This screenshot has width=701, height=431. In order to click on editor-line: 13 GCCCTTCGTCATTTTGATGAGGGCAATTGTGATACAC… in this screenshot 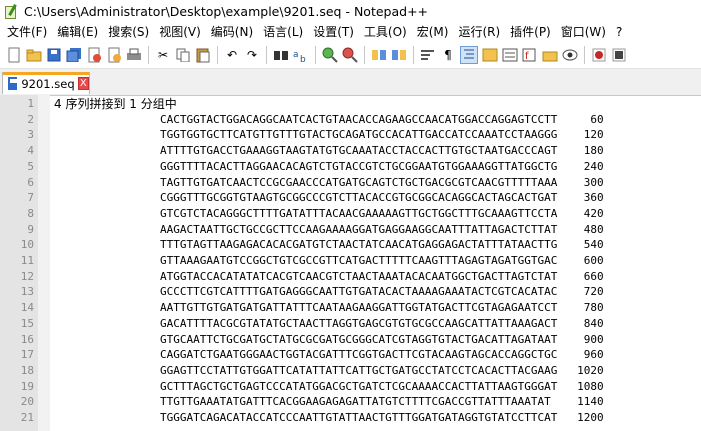, I will do `click(350, 292)`.